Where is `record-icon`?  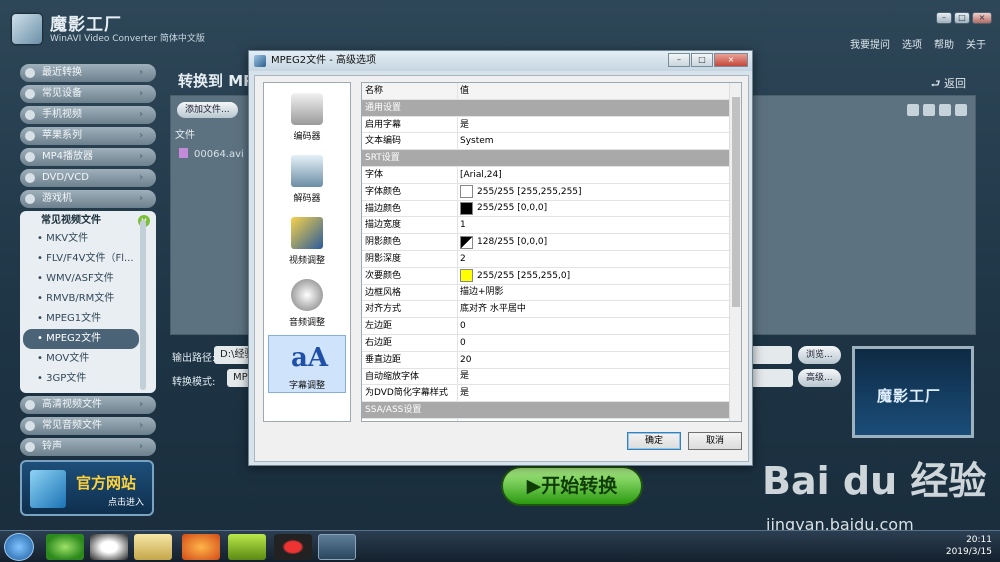
record-icon is located at coordinates (293, 547).